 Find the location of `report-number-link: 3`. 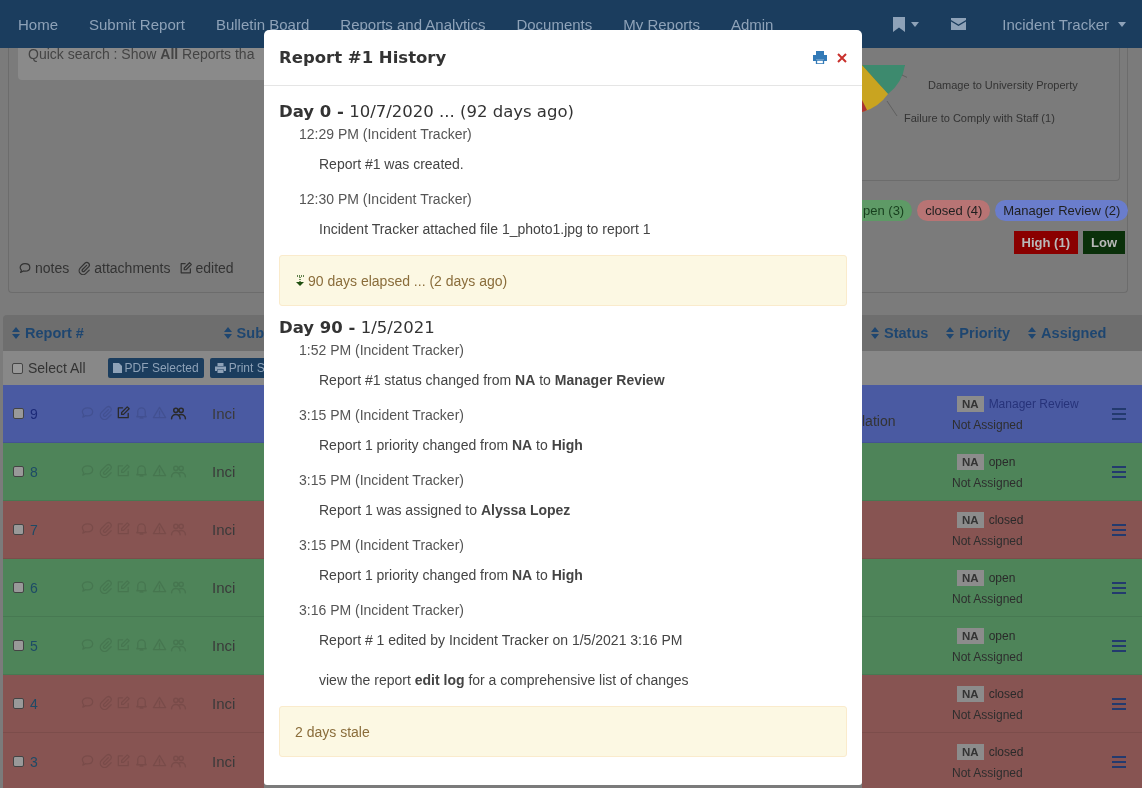

report-number-link: 3 is located at coordinates (55, 761).